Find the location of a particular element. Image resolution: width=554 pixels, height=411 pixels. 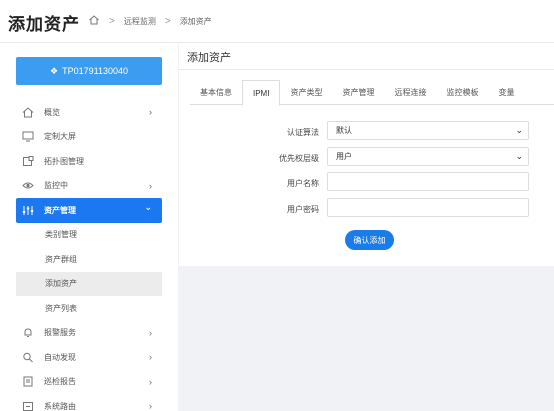

sidebar-item-label: 定制大屏 is located at coordinates (60, 137).